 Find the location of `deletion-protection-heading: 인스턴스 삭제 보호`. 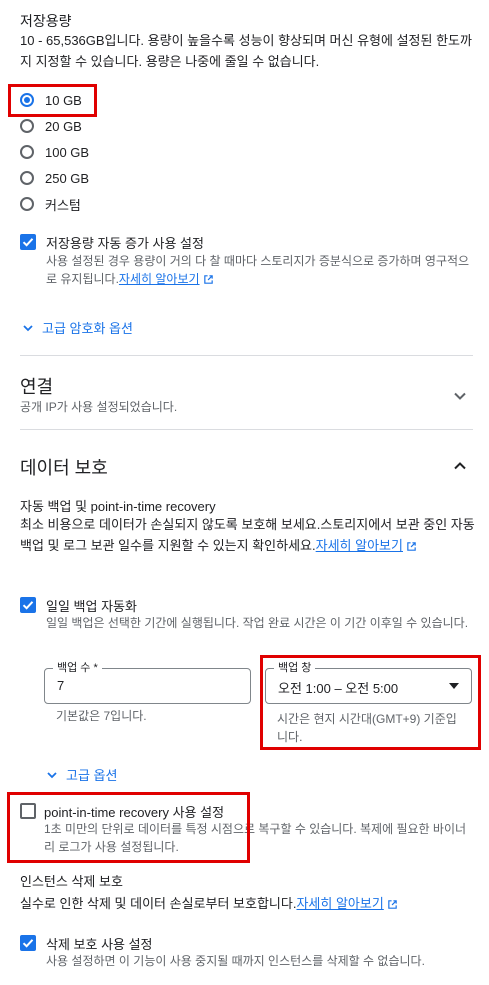

deletion-protection-heading: 인스턴스 삭제 보호 is located at coordinates (71, 881).